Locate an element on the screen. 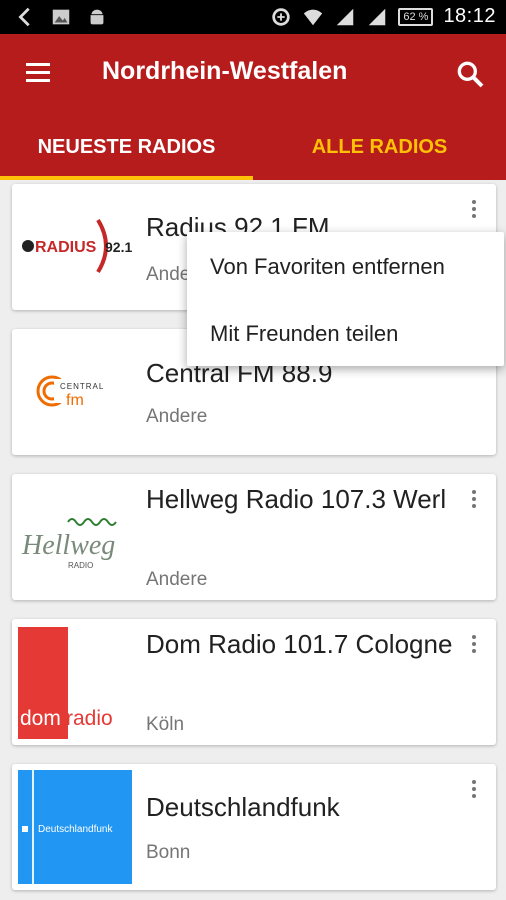 The width and height of the screenshot is (506, 900). wifi-icon is located at coordinates (313, 17).